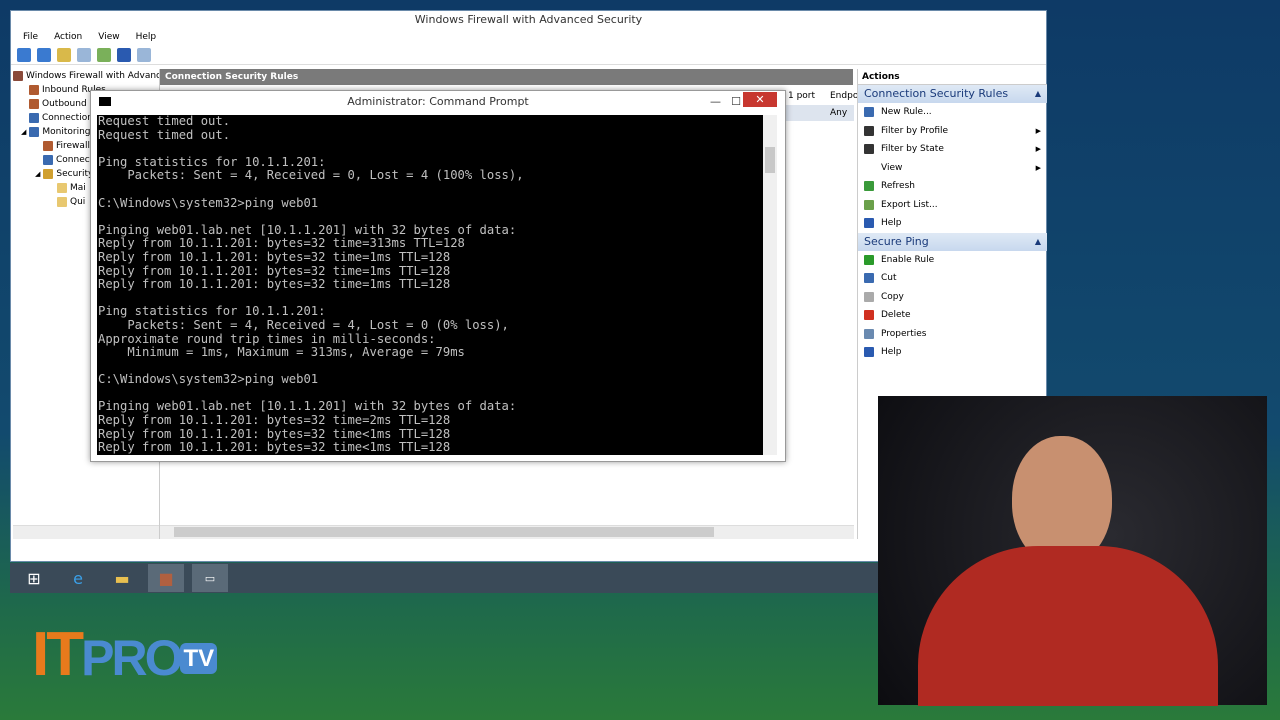 Image resolution: width=1280 pixels, height=720 pixels. Describe the element at coordinates (444, 578) in the screenshot. I see `taskbar: ⊞ e ▬ ■ ▭` at that location.